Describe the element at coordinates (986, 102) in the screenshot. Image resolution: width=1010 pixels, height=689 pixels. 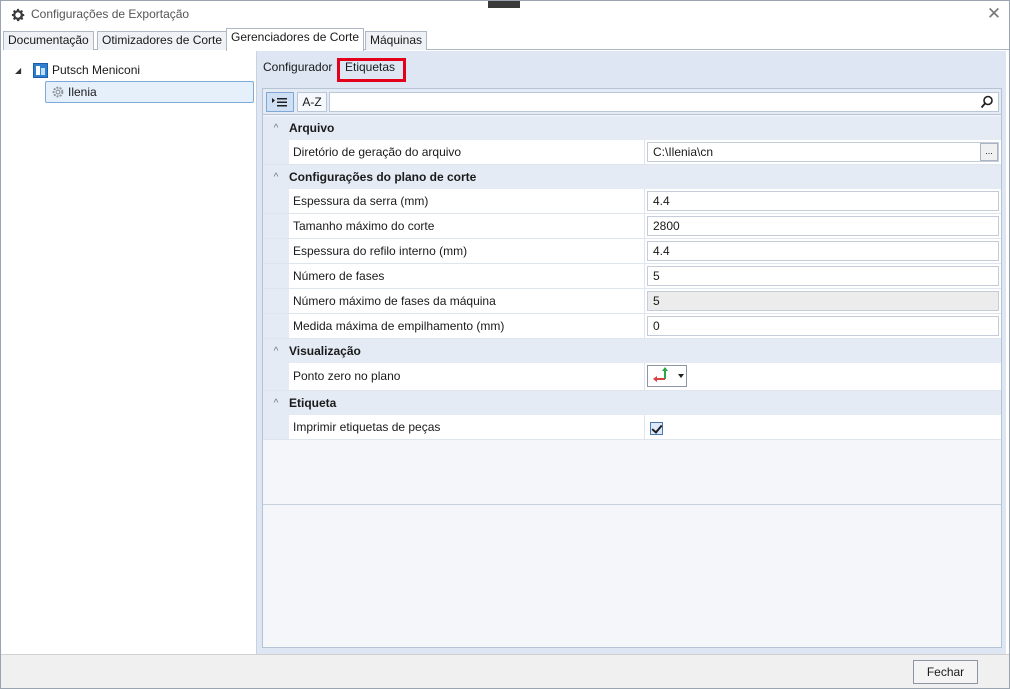
I see `search-icon` at that location.